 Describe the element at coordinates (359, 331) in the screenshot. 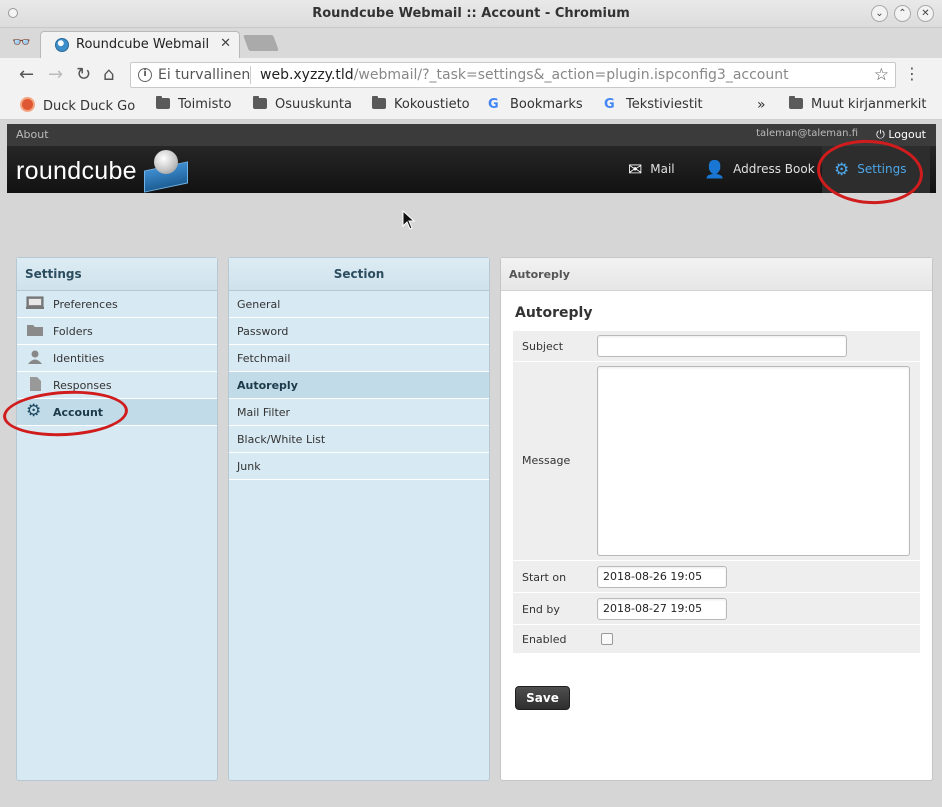

I see `section-item-password: Password` at that location.